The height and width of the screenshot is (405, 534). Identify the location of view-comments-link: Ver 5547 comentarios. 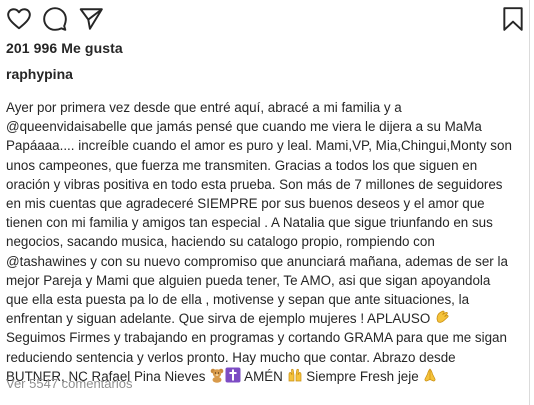
(69, 383).